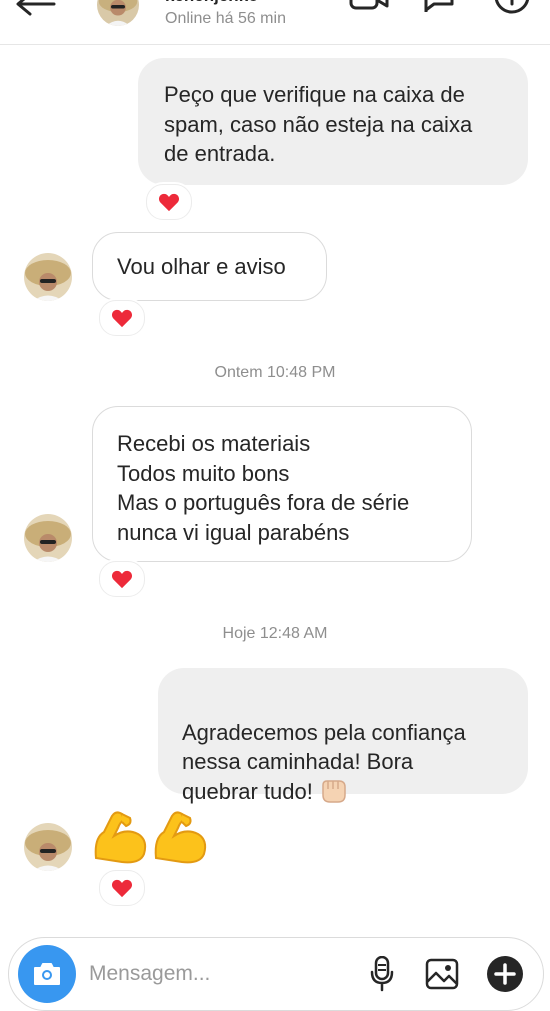 The image size is (550, 1011). Describe the element at coordinates (151, 838) in the screenshot. I see `emoji-message` at that location.